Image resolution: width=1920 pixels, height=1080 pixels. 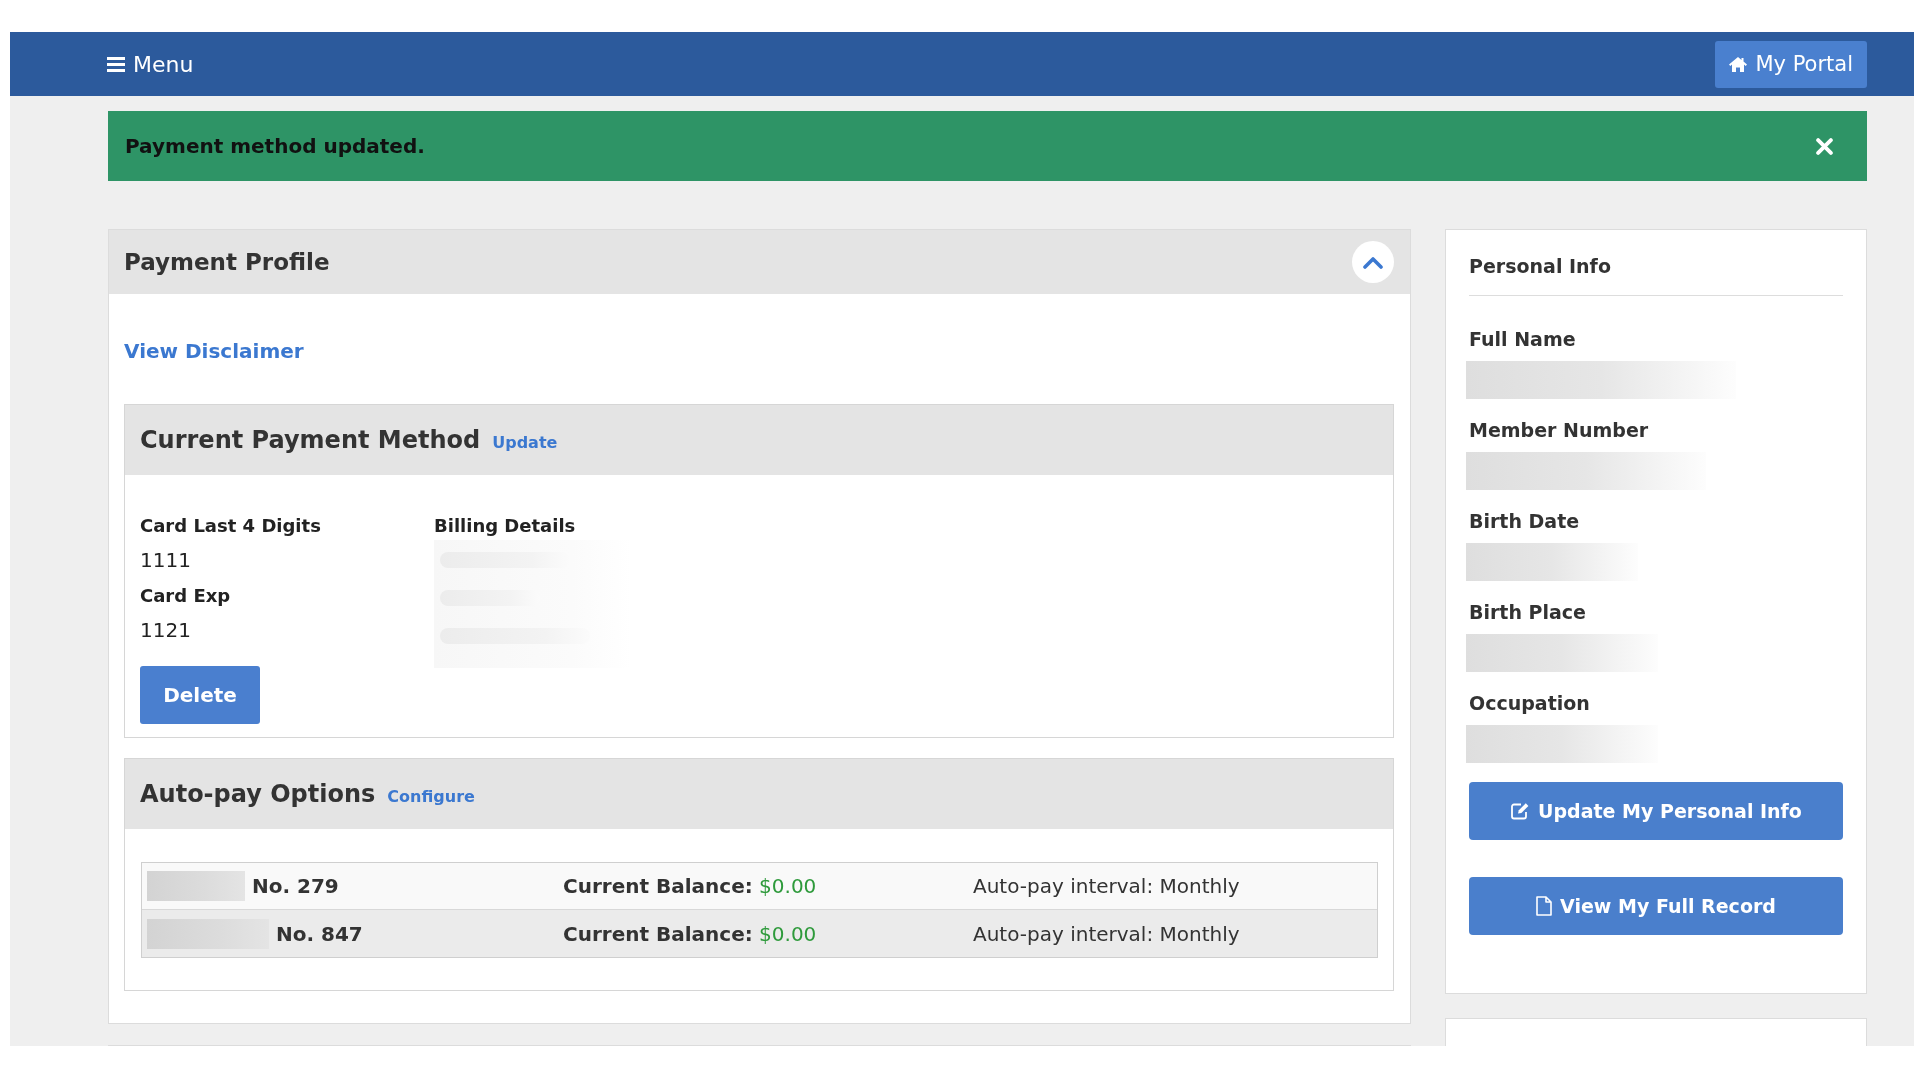 What do you see at coordinates (227, 262) in the screenshot?
I see `panel-title: Payment Profile` at bounding box center [227, 262].